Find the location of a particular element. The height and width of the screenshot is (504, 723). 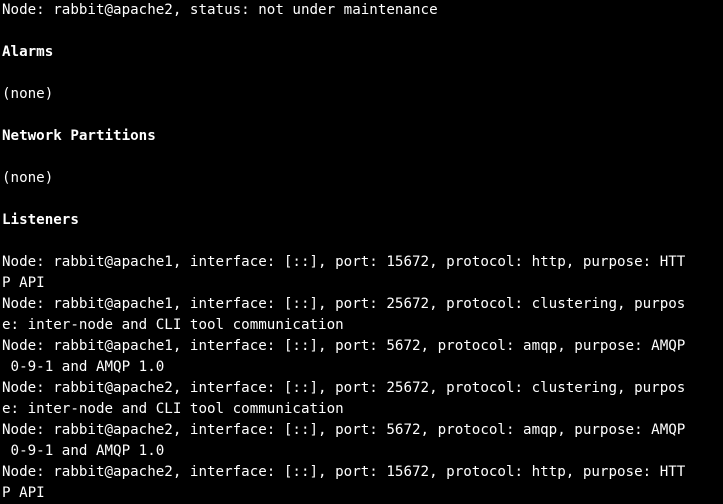

network-partitions-heading: Network Partitions is located at coordinates (79, 136).